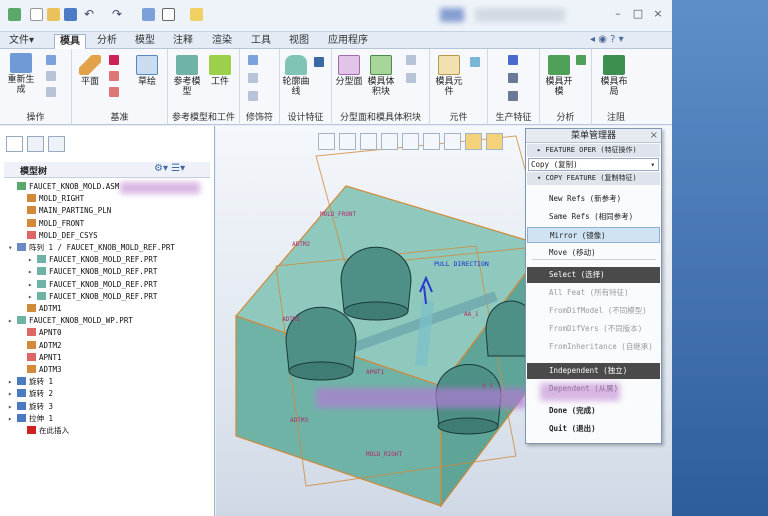  What do you see at coordinates (114, 92) in the screenshot?
I see `csys-icon` at bounding box center [114, 92].